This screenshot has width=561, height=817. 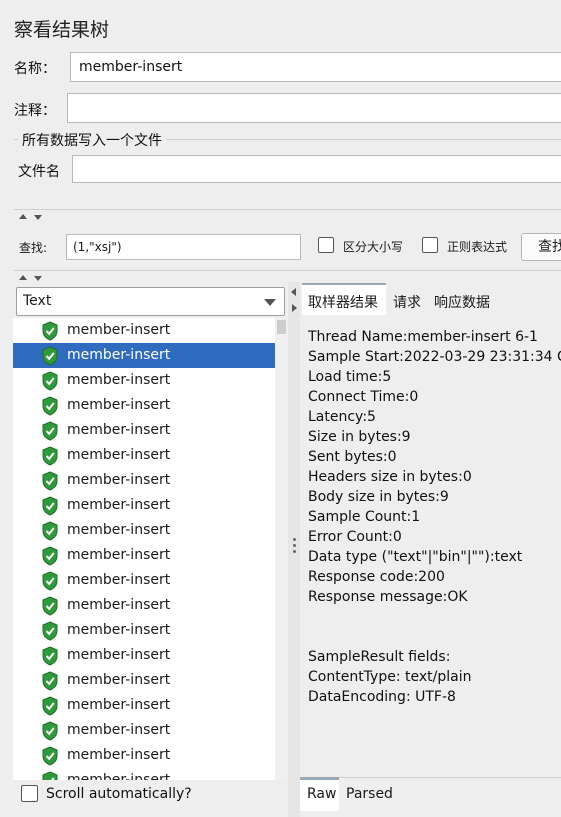 What do you see at coordinates (281, 327) in the screenshot?
I see `scroll-thumb` at bounding box center [281, 327].